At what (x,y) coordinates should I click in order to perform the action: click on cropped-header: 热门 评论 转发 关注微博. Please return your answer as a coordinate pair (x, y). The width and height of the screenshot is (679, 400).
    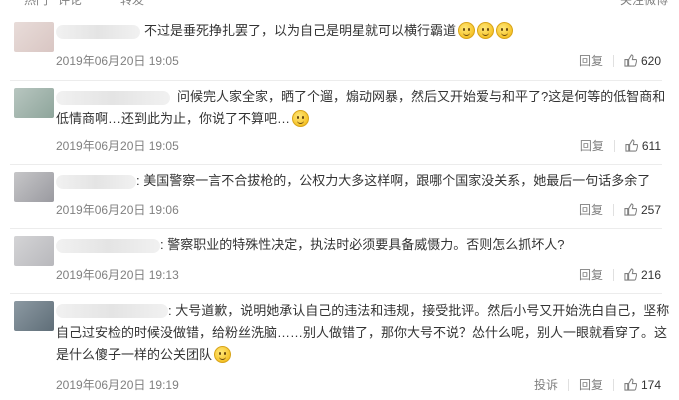
    Looking at the image, I should click on (339, 4).